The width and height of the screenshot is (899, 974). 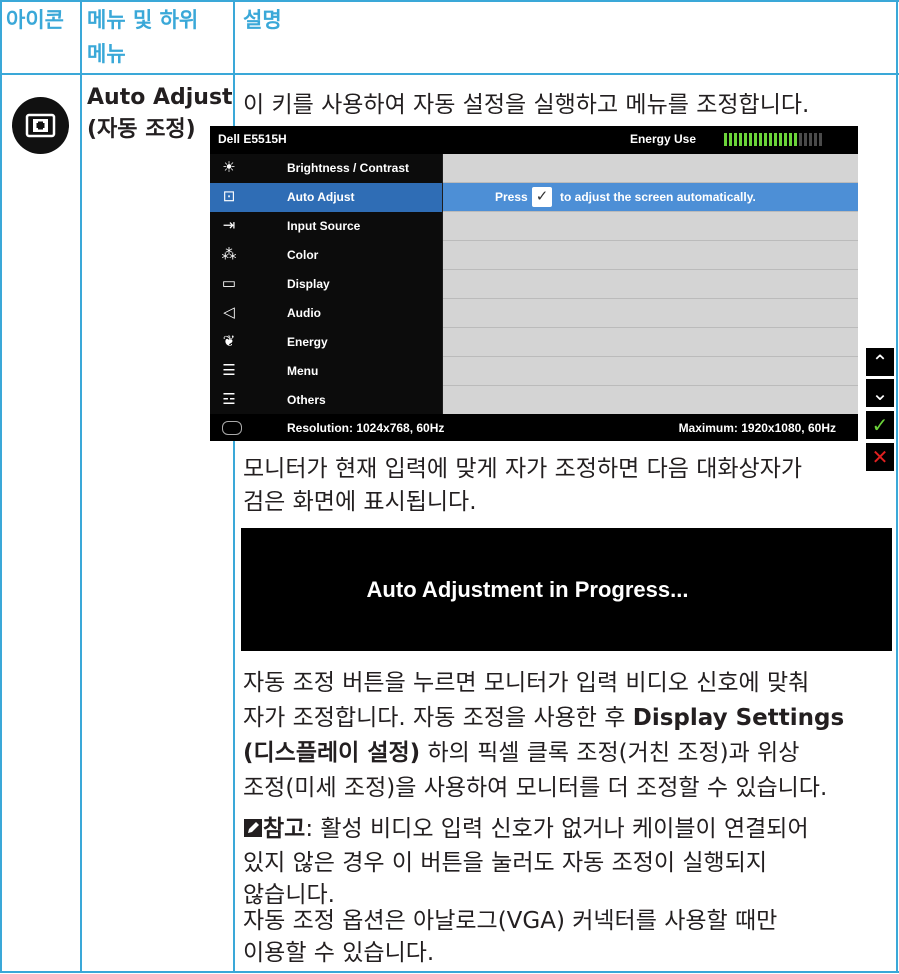 What do you see at coordinates (449, 1) in the screenshot?
I see `table-border-top` at bounding box center [449, 1].